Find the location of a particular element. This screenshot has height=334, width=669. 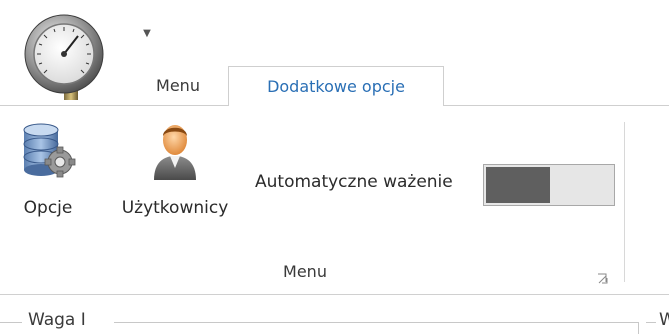

users-button: Użytkownicy is located at coordinates (175, 175).